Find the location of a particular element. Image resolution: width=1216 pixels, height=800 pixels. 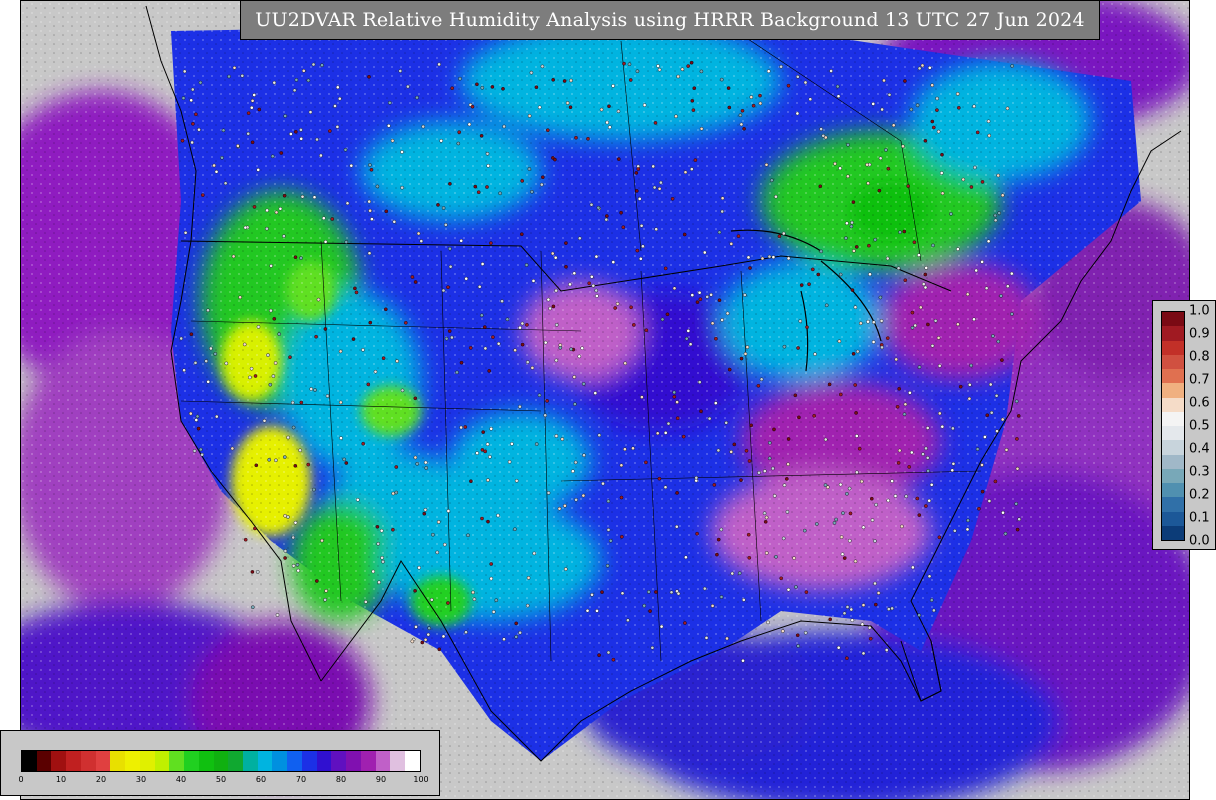

rh-colorbar-segment is located at coordinates (206, 761).